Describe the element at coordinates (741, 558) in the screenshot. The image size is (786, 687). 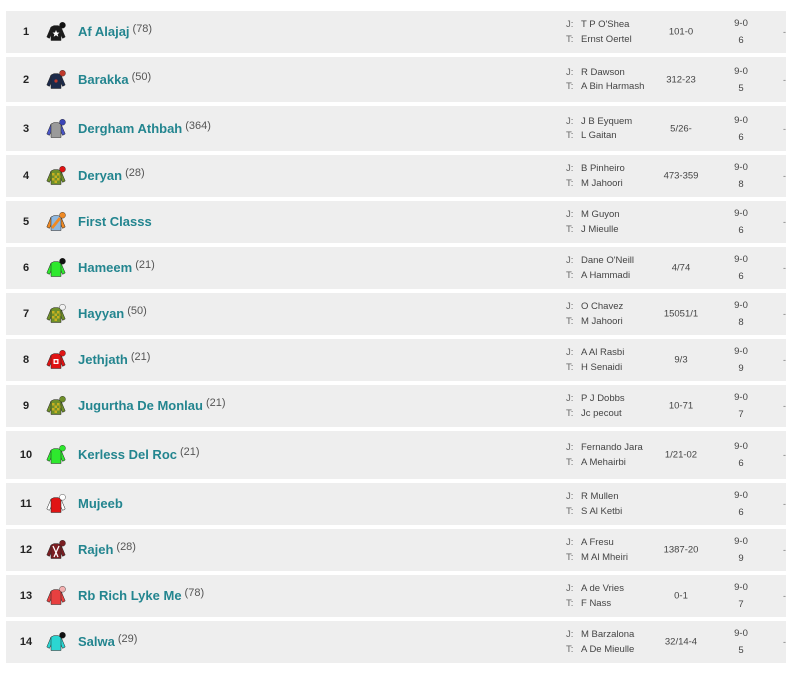
I see `draw: 9` at that location.